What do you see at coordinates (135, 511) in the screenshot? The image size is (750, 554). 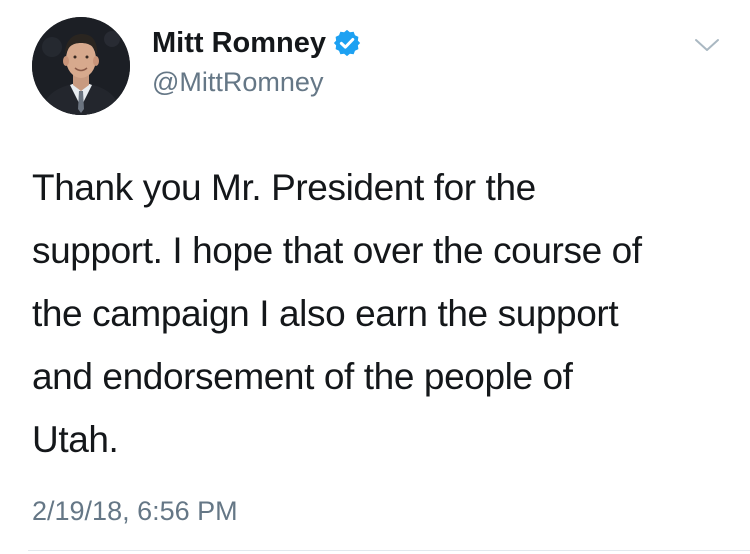 I see `tweet-timestamp: 2/19/18, 6:56 PM` at bounding box center [135, 511].